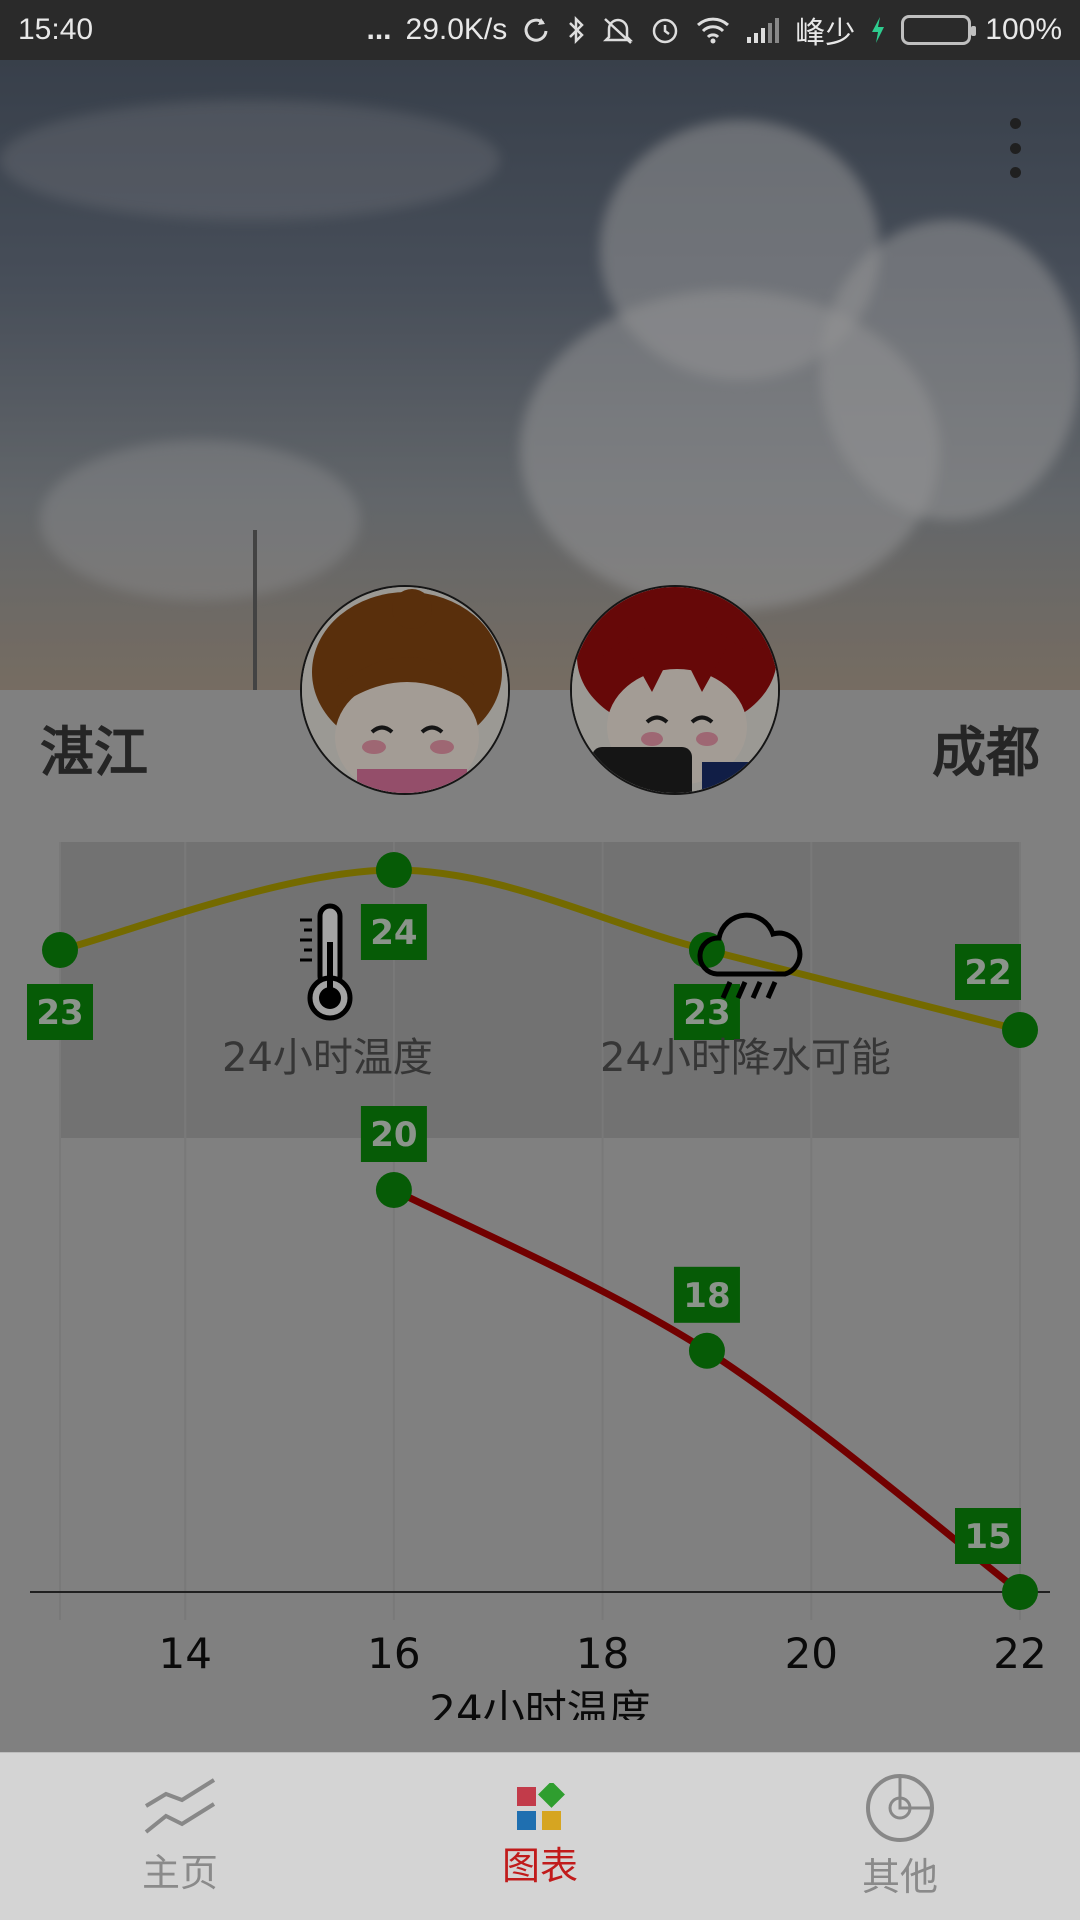 The height and width of the screenshot is (1920, 1080). What do you see at coordinates (602, 1653) in the screenshot?
I see `x-tick-label: 18` at bounding box center [602, 1653].